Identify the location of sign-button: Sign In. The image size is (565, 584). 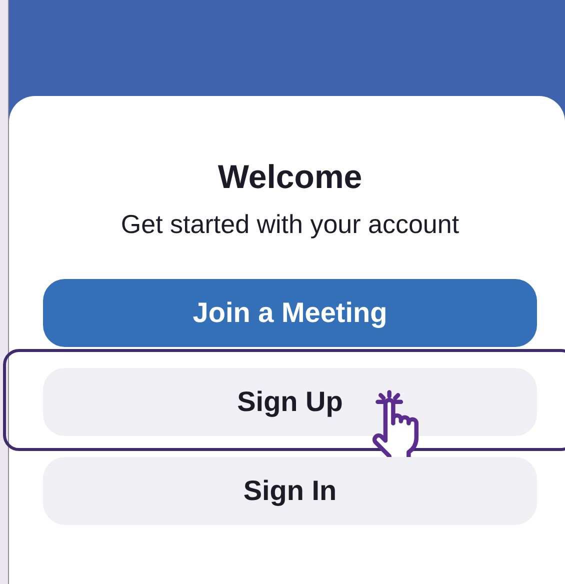
(290, 491).